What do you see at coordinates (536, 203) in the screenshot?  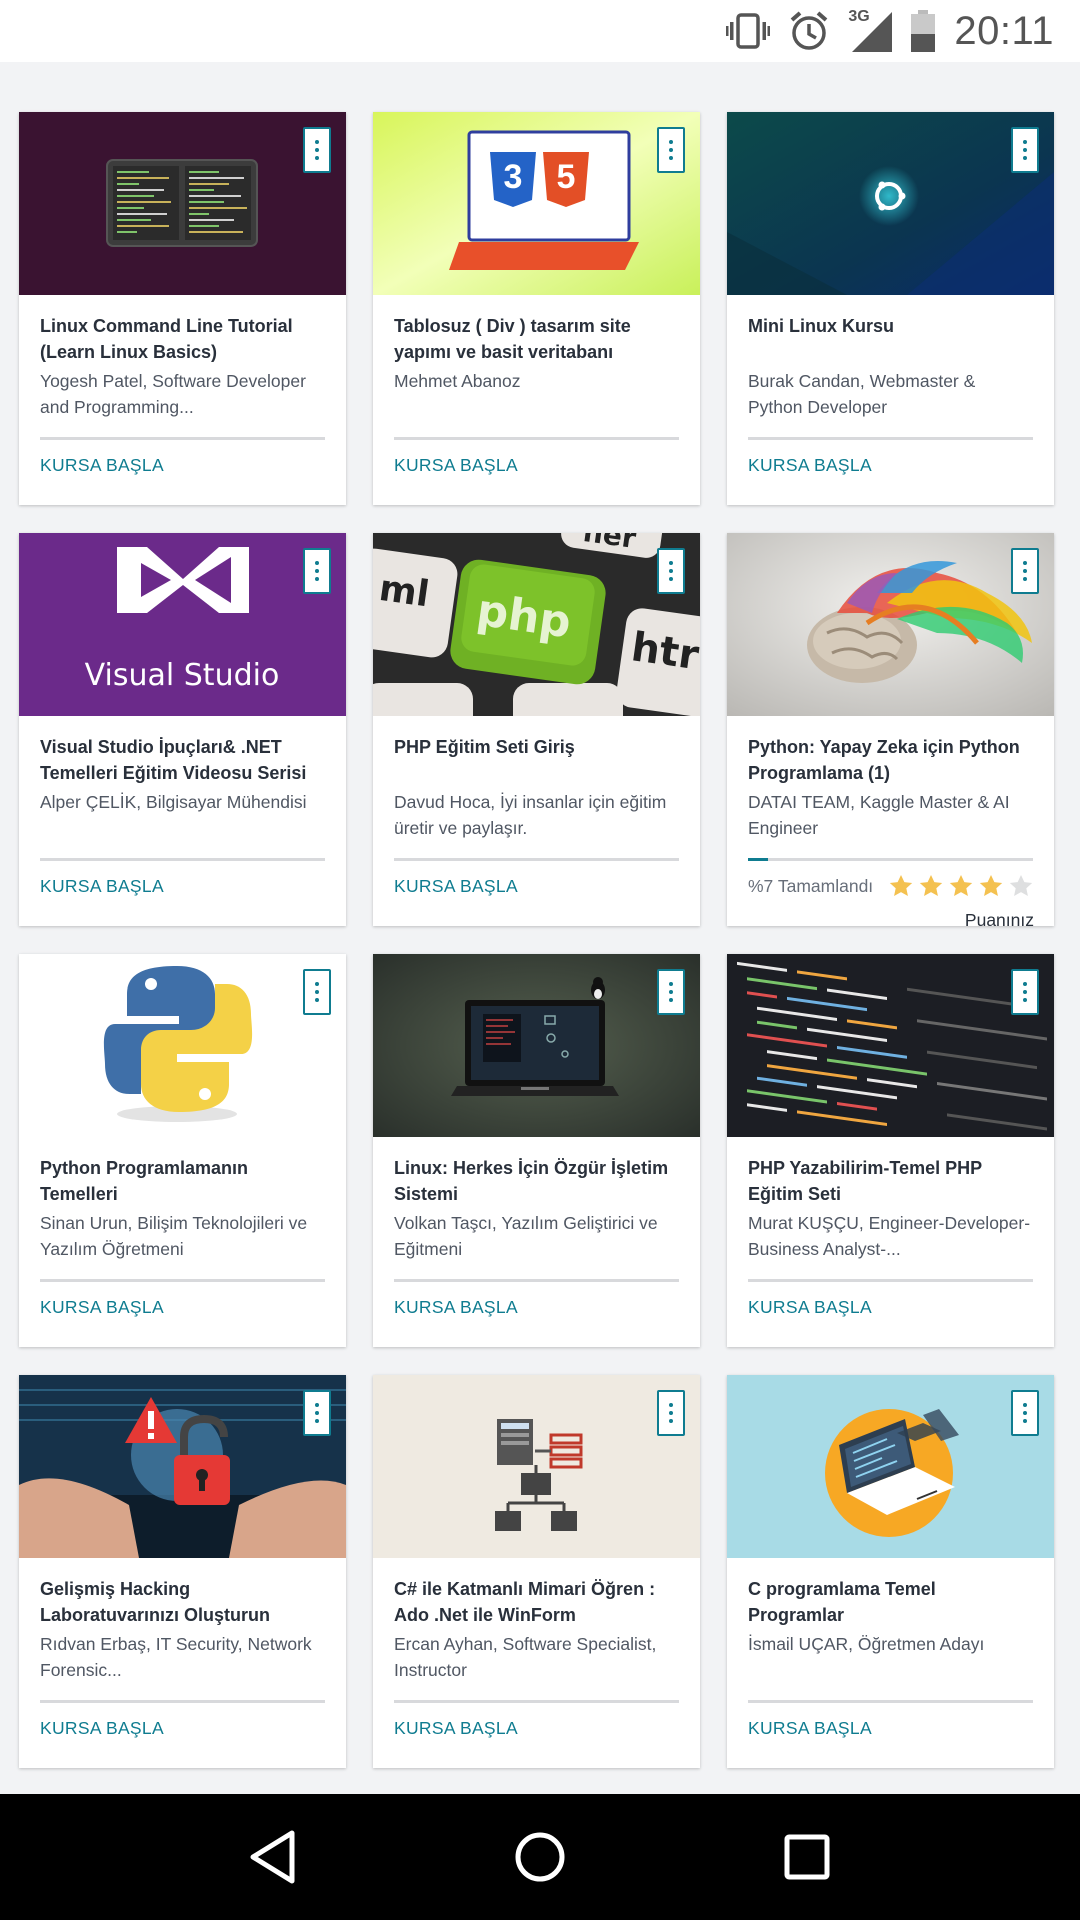 I see `course-thumbnail: 3 5` at bounding box center [536, 203].